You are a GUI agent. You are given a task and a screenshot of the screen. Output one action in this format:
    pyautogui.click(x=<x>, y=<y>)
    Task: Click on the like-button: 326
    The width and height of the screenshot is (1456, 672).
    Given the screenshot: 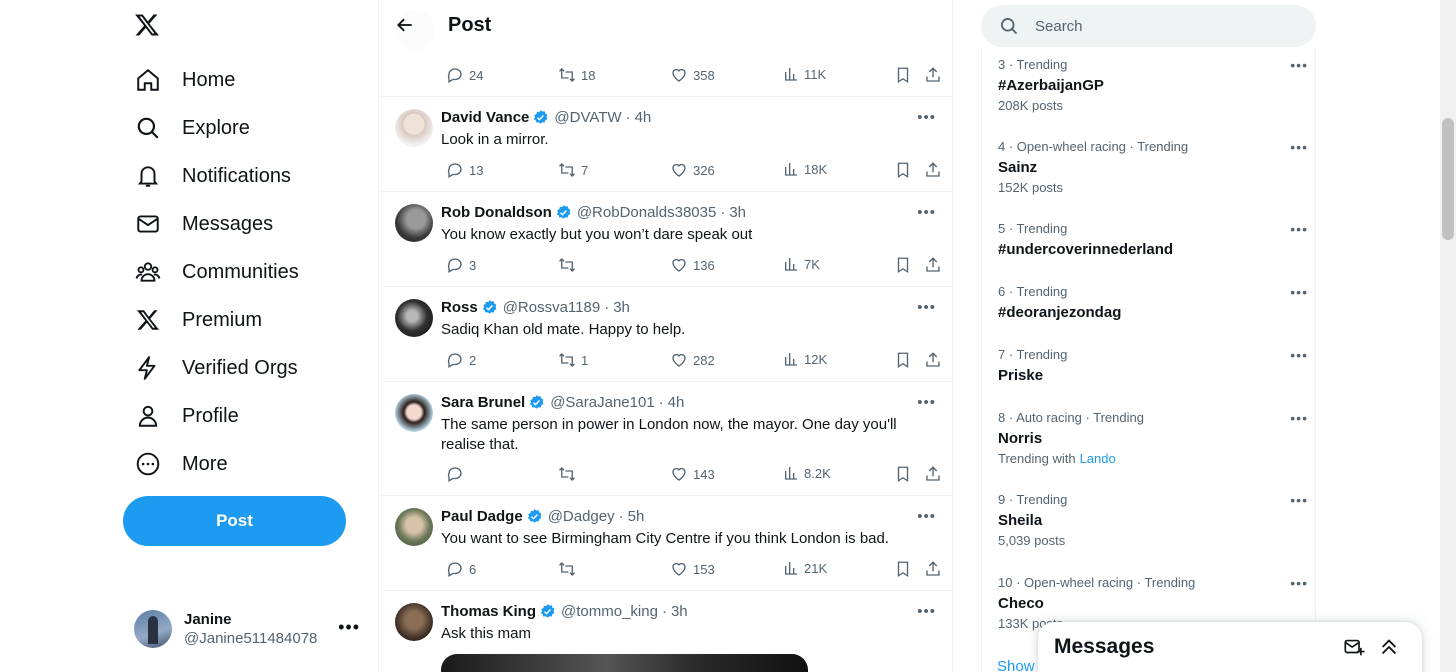 What is the action you would take?
    pyautogui.click(x=690, y=170)
    